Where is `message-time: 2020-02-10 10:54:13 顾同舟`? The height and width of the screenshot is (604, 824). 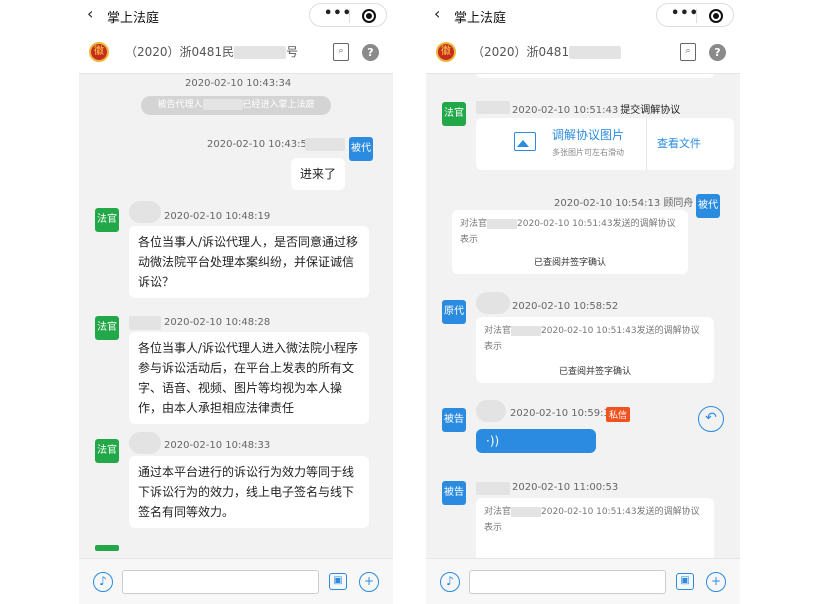
message-time: 2020-02-10 10:54:13 顾同舟 is located at coordinates (624, 203).